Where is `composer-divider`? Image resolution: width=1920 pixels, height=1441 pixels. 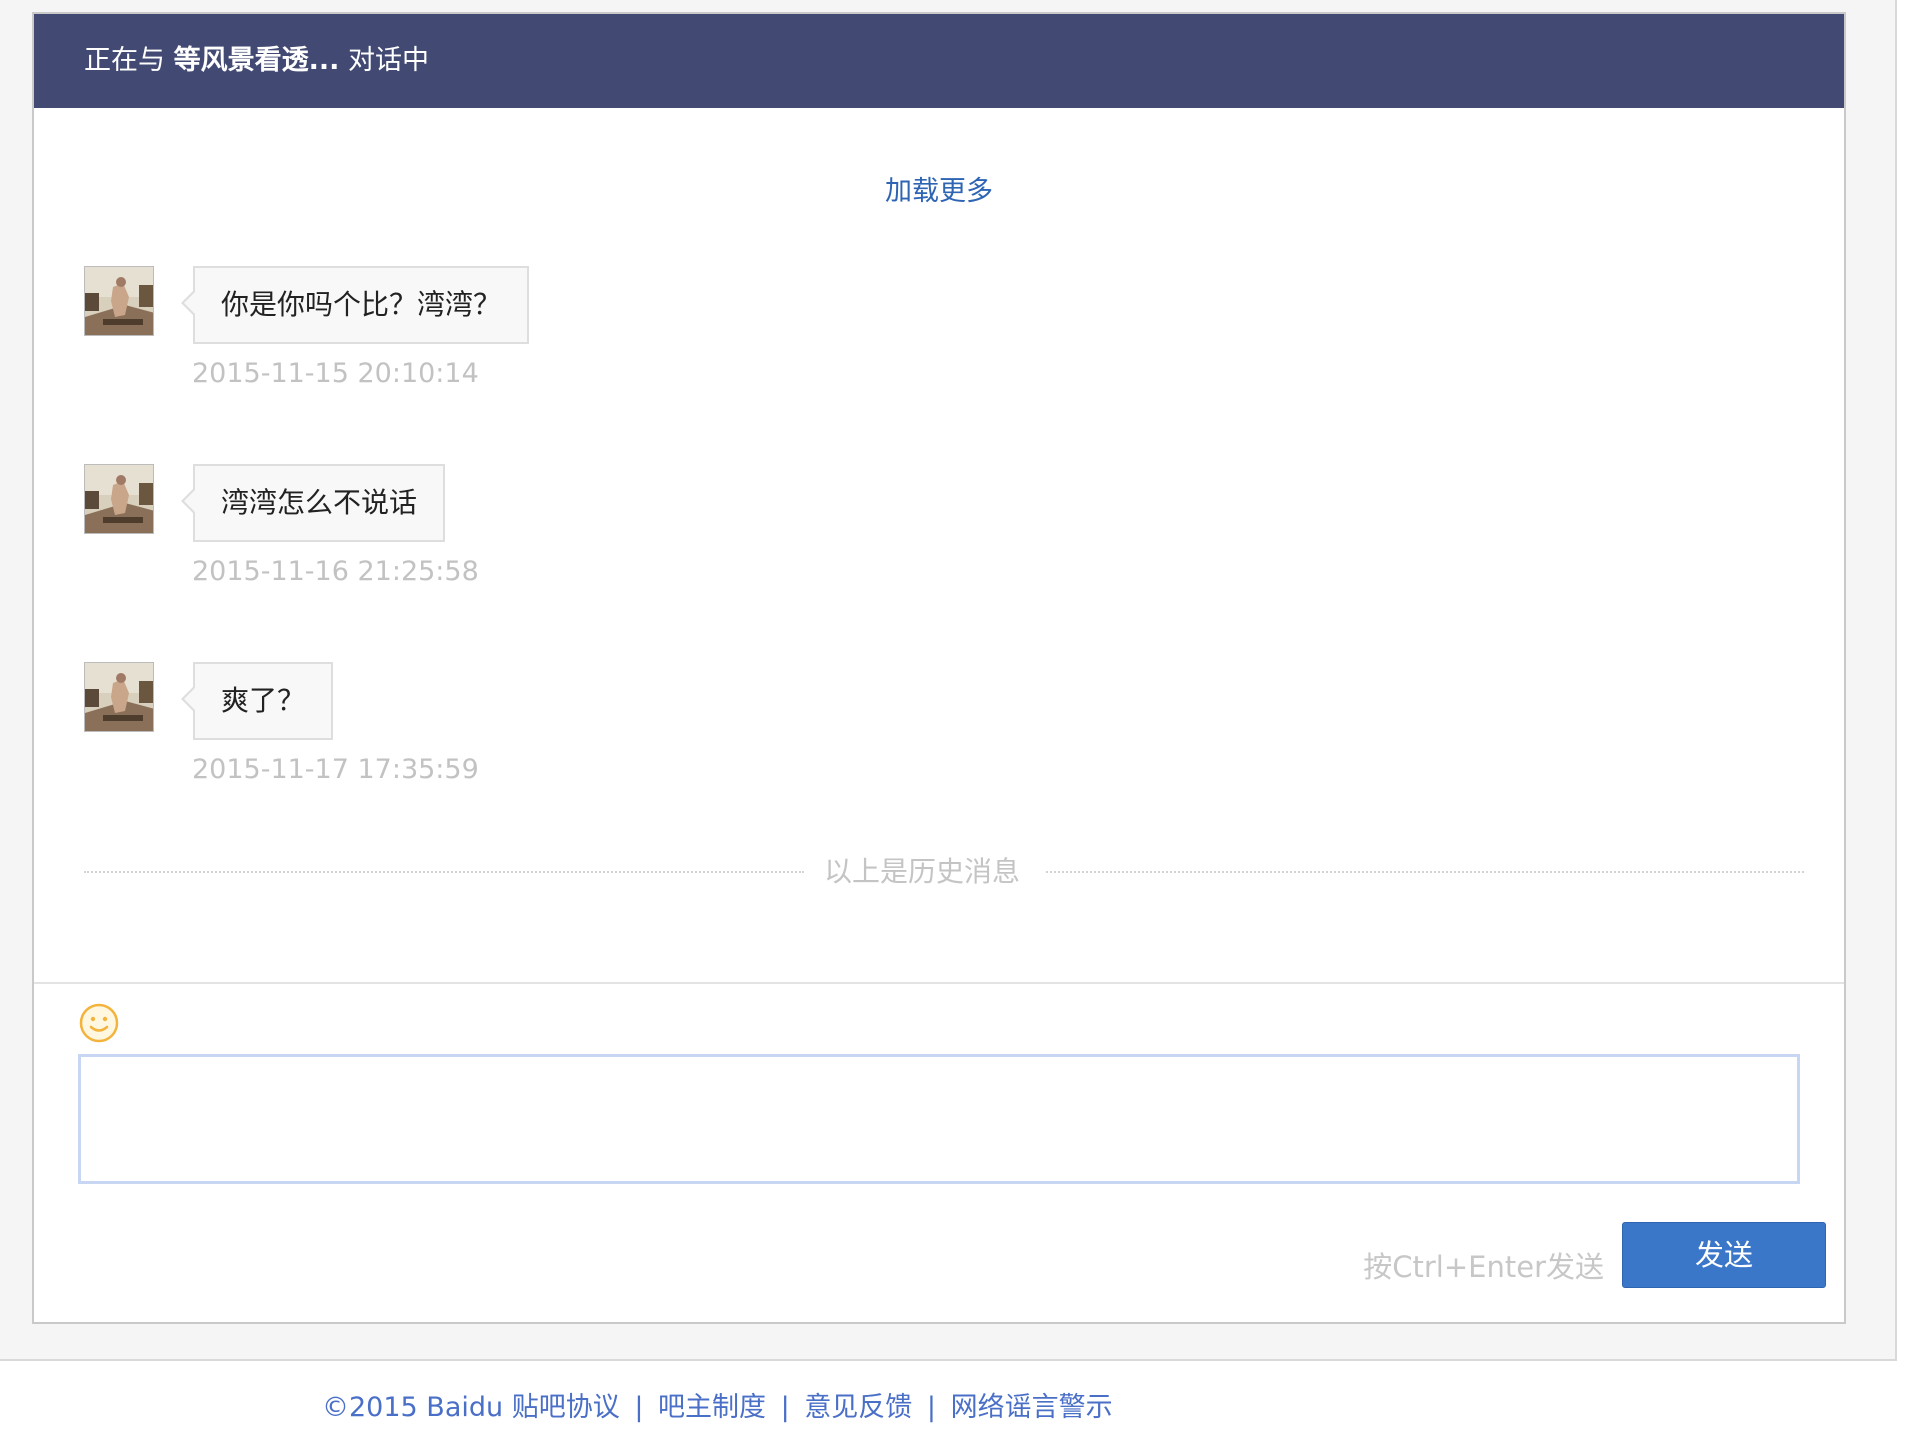 composer-divider is located at coordinates (939, 983).